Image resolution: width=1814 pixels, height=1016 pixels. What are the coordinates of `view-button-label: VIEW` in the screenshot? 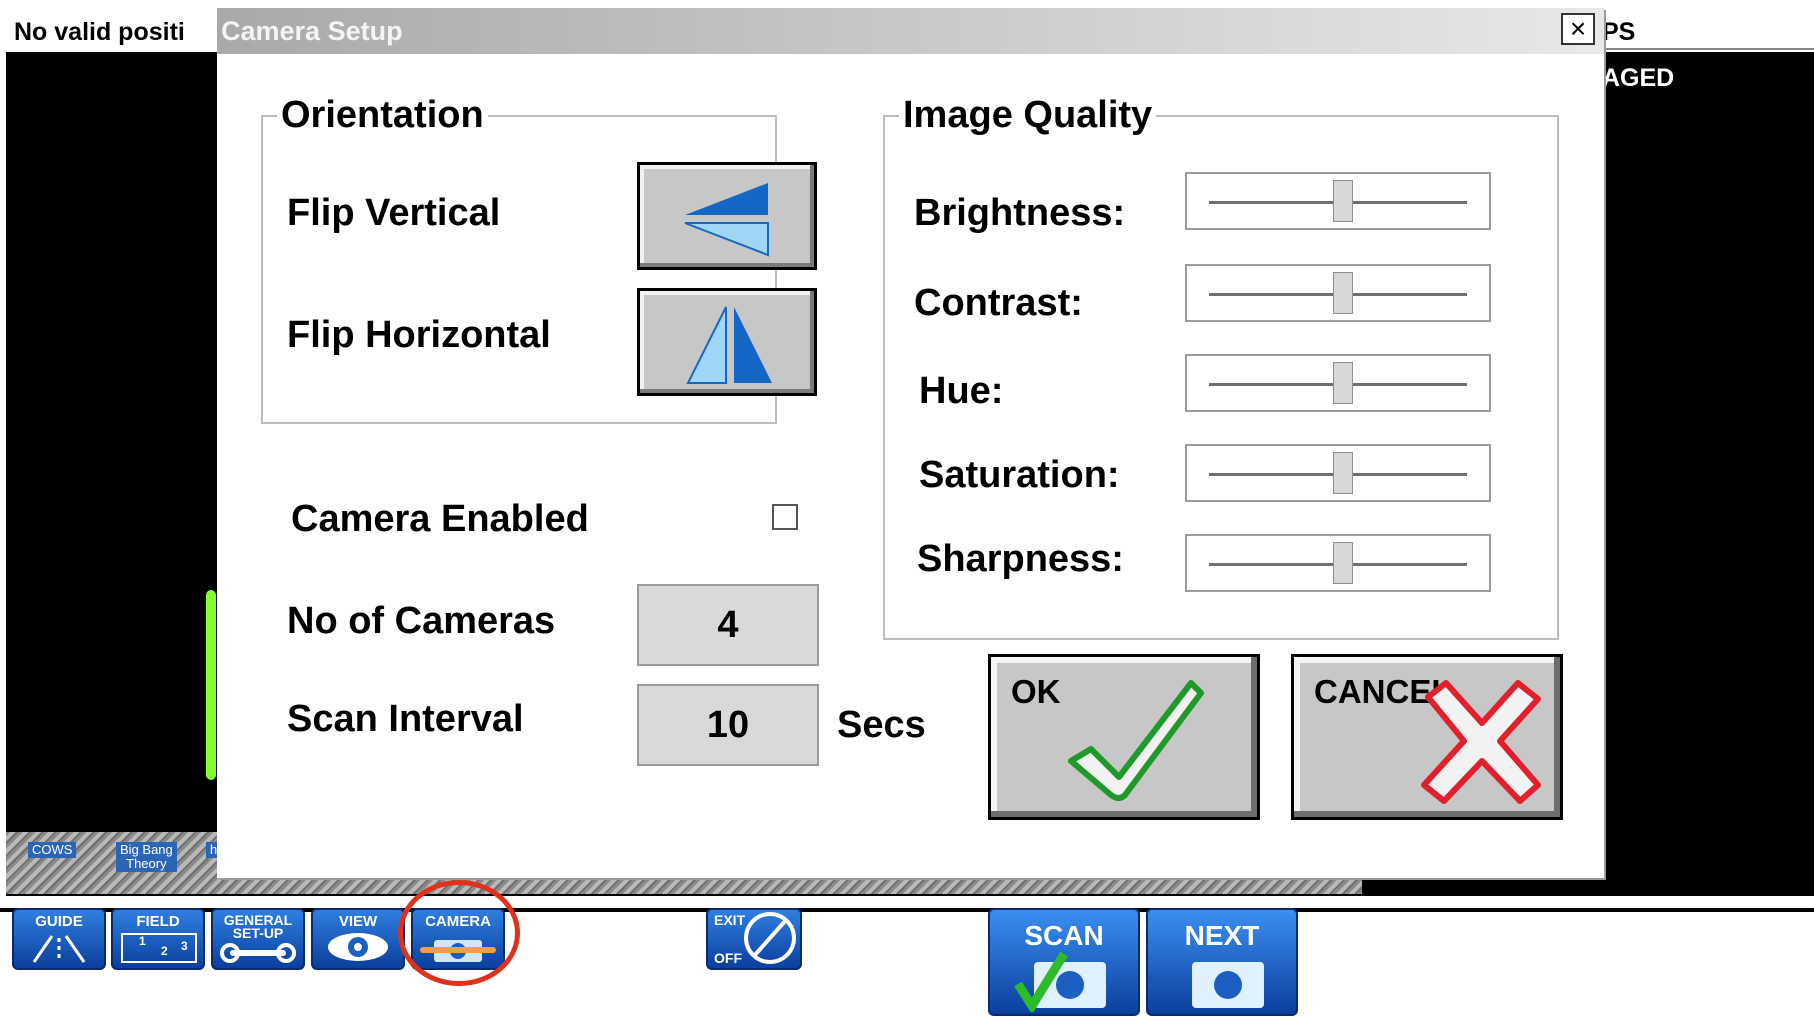 It's located at (358, 921).